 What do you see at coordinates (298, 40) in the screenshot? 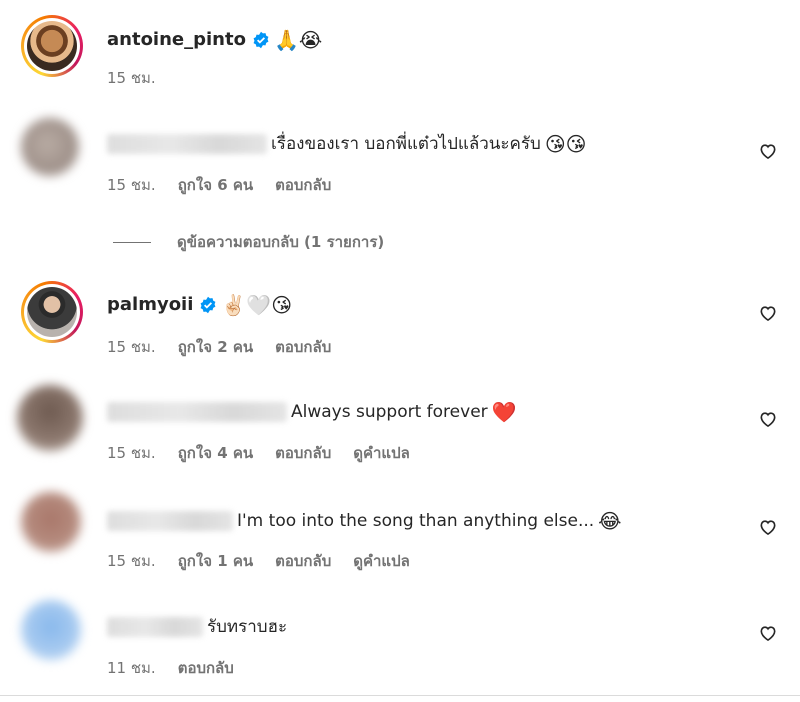
I see `comment-emoji: 🙏😭` at bounding box center [298, 40].